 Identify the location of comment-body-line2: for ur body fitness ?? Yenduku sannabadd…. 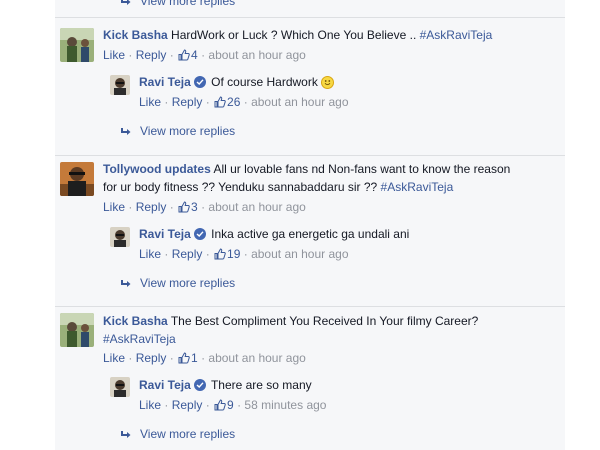
(278, 187).